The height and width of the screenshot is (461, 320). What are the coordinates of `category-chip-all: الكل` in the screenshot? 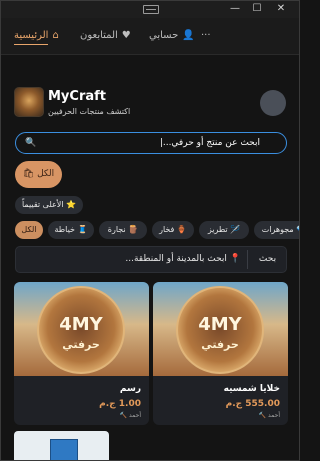 It's located at (29, 230).